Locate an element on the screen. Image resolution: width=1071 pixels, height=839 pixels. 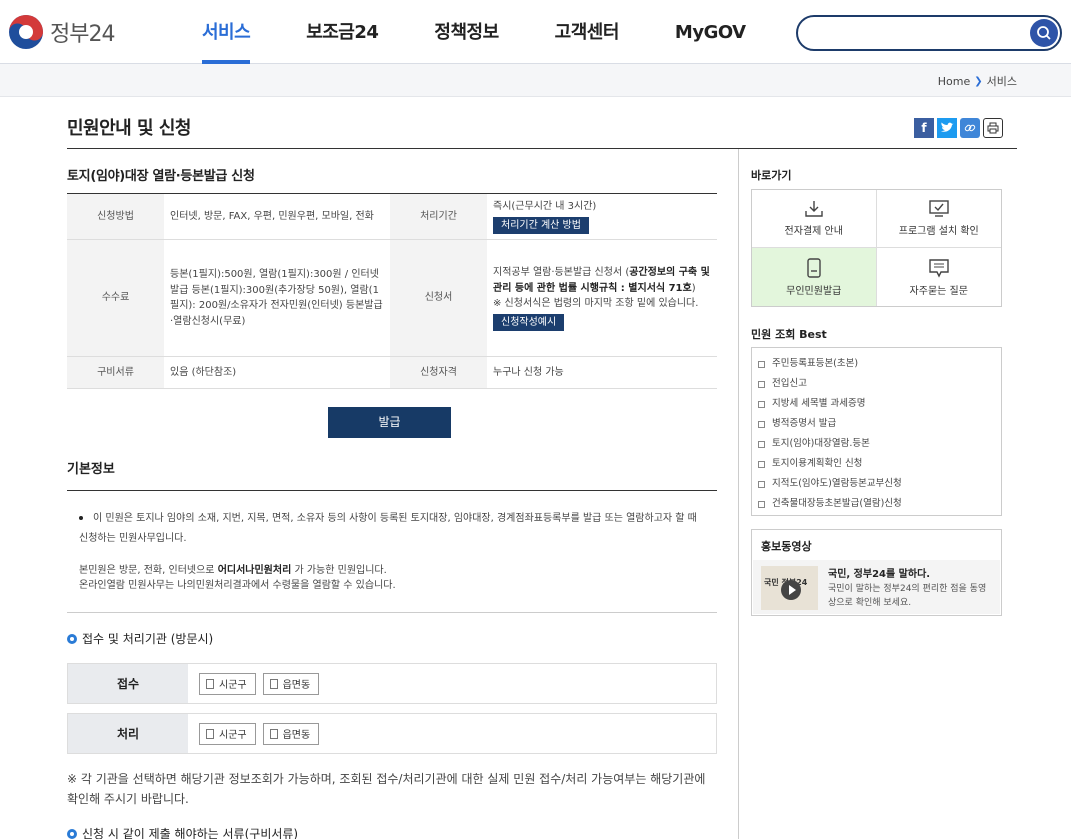
qualification-value: 누구나 신청 가능 is located at coordinates (602, 372).